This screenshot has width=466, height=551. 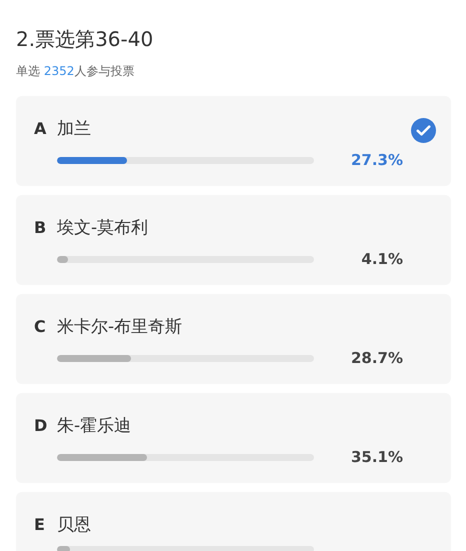 I want to click on percent-label: 35.1%, so click(x=376, y=457).